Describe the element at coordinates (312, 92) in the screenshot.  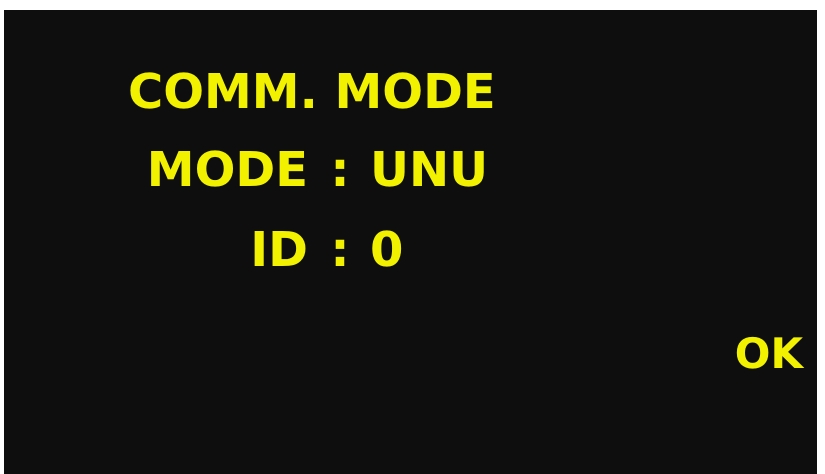
I see `screen-title: COMM. MODE` at that location.